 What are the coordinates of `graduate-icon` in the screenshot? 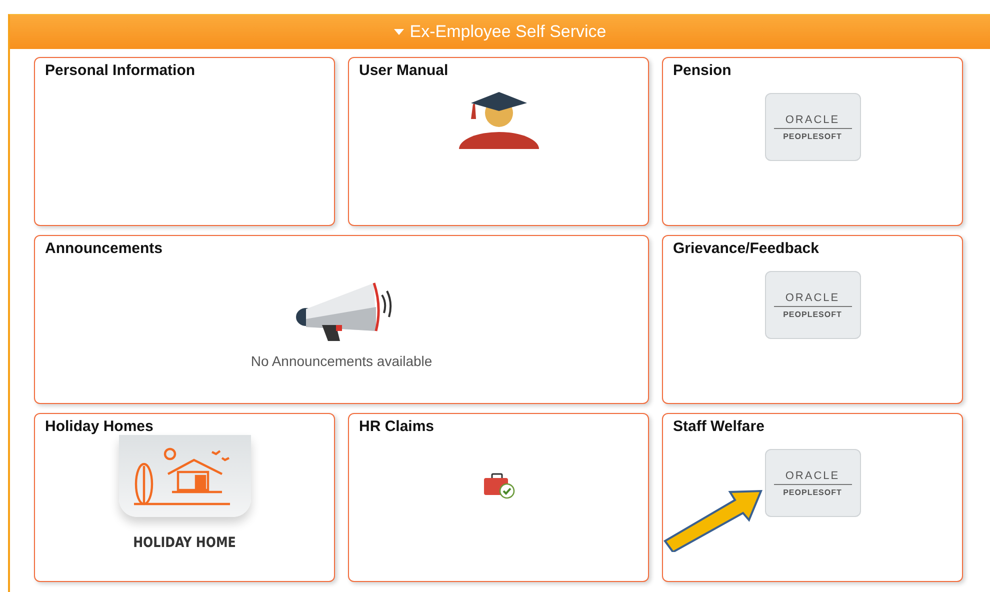 It's located at (498, 124).